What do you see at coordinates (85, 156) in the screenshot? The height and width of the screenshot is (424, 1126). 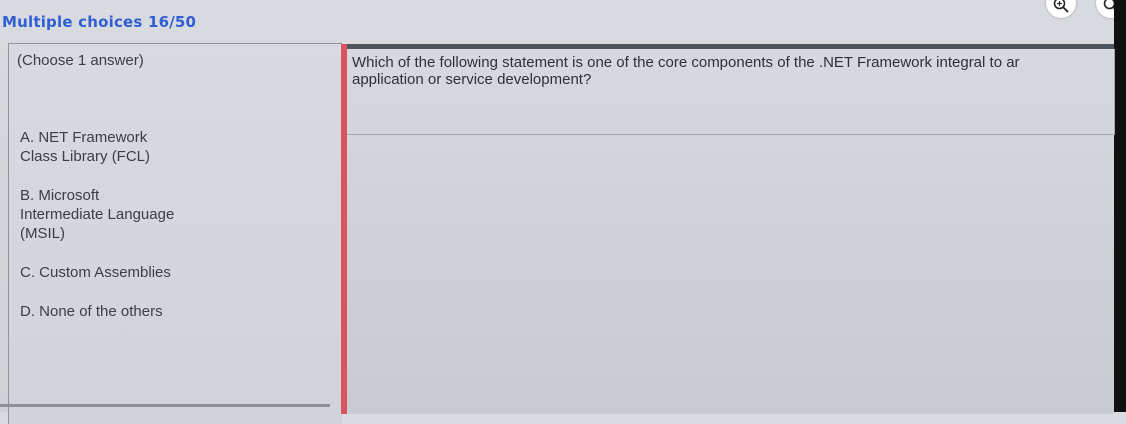 I see `option-a-line-2: Class Library (FCL)` at bounding box center [85, 156].